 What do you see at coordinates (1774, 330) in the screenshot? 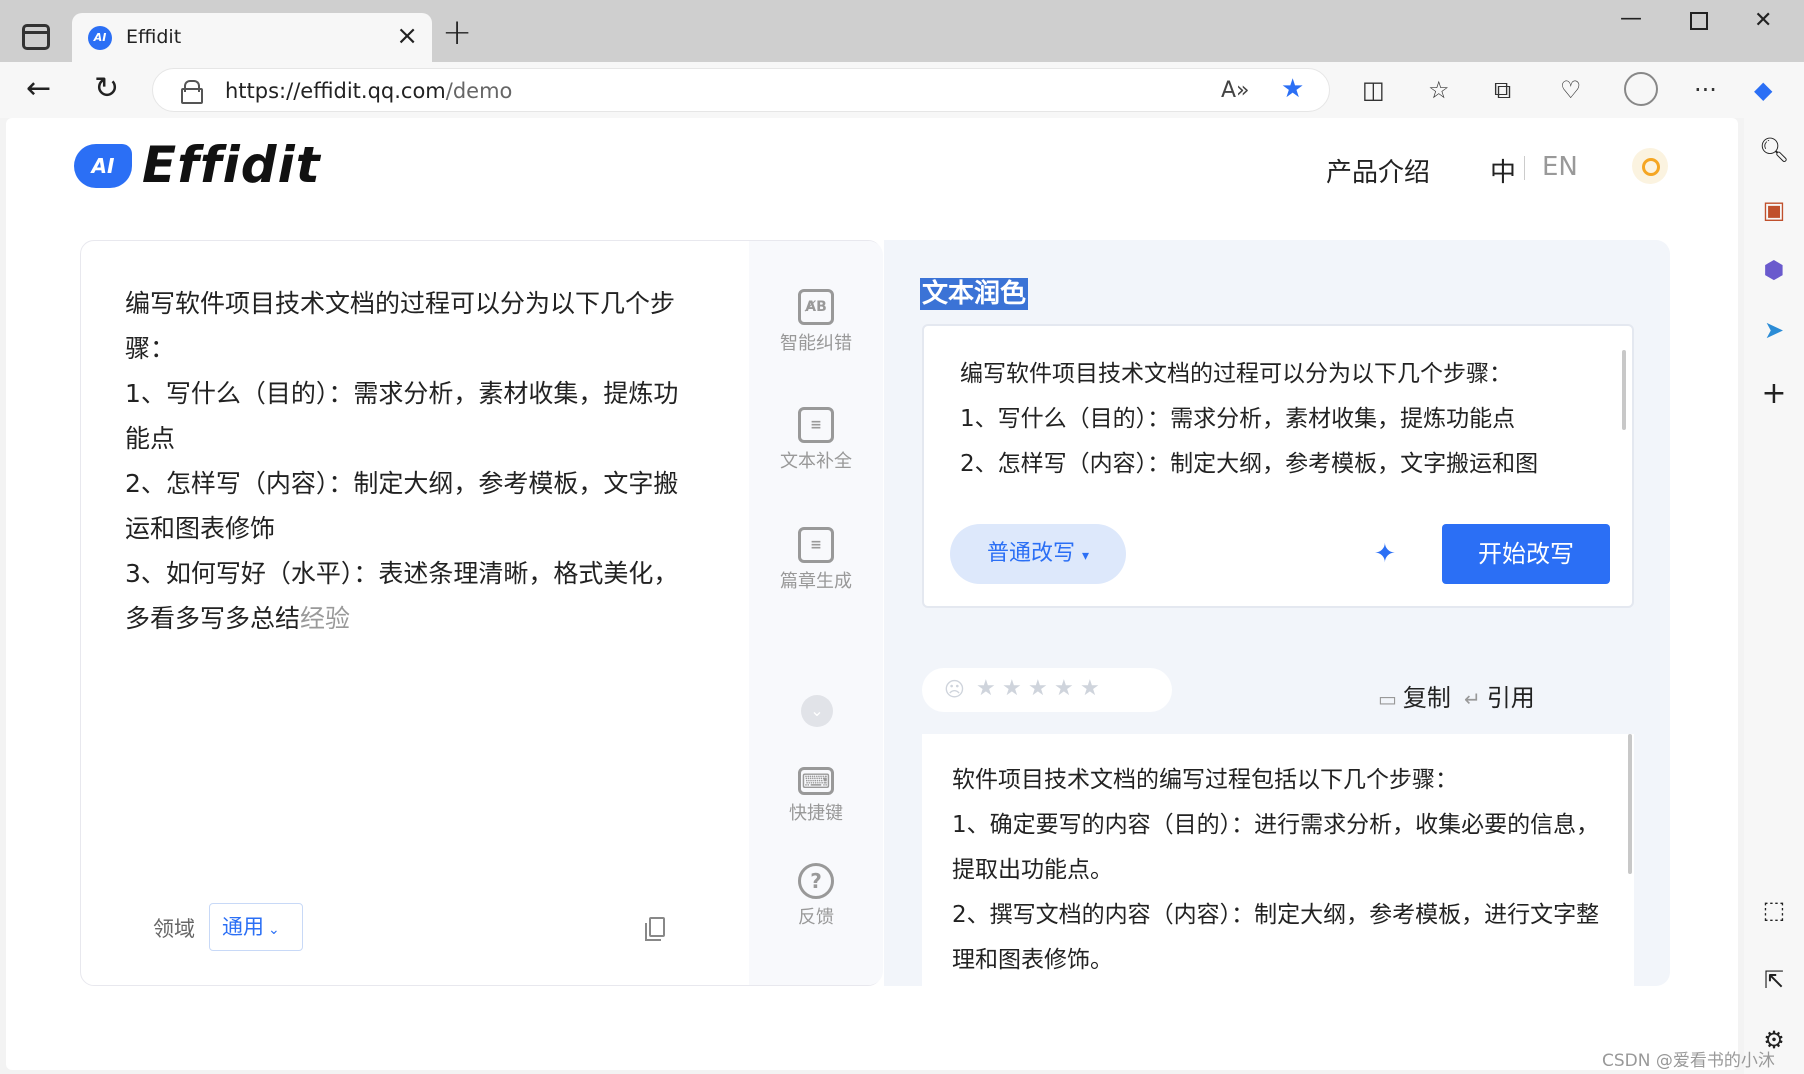
I see `send-icon: ➤` at bounding box center [1774, 330].